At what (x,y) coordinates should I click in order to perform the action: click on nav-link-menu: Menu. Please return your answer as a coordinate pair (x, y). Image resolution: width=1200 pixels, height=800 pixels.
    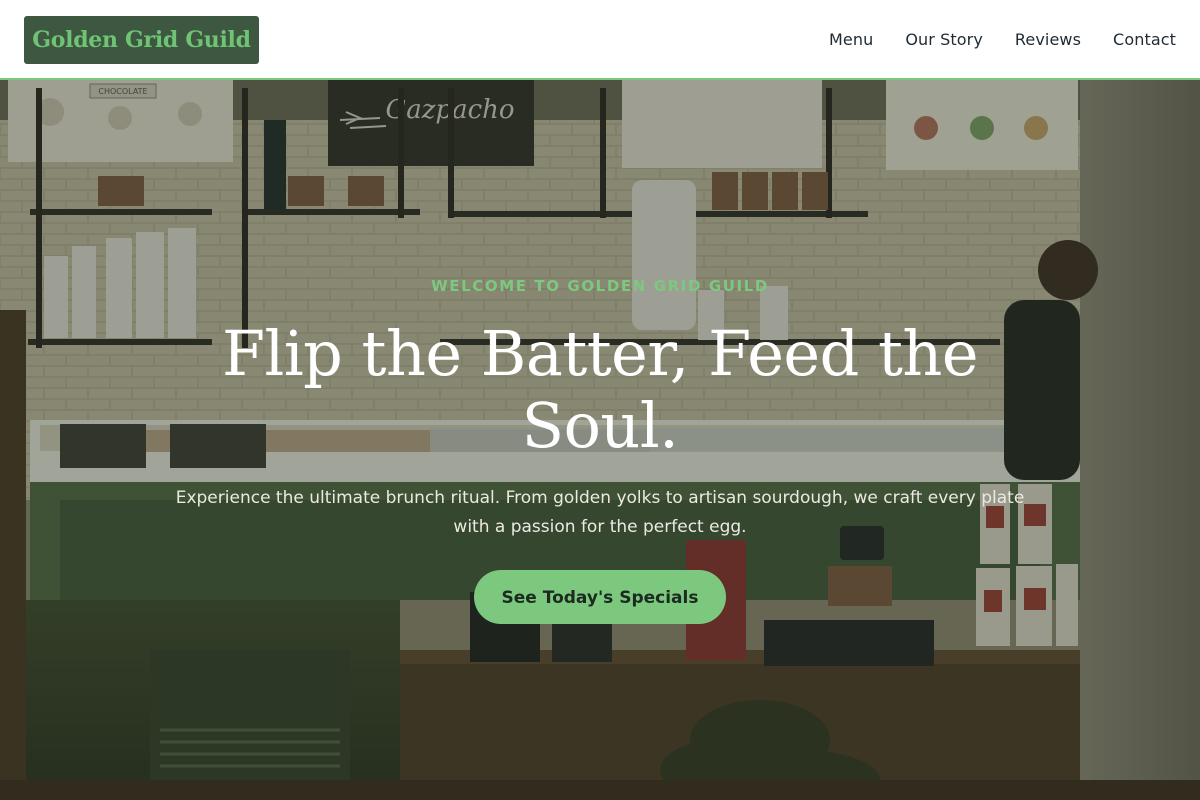
    Looking at the image, I should click on (851, 39).